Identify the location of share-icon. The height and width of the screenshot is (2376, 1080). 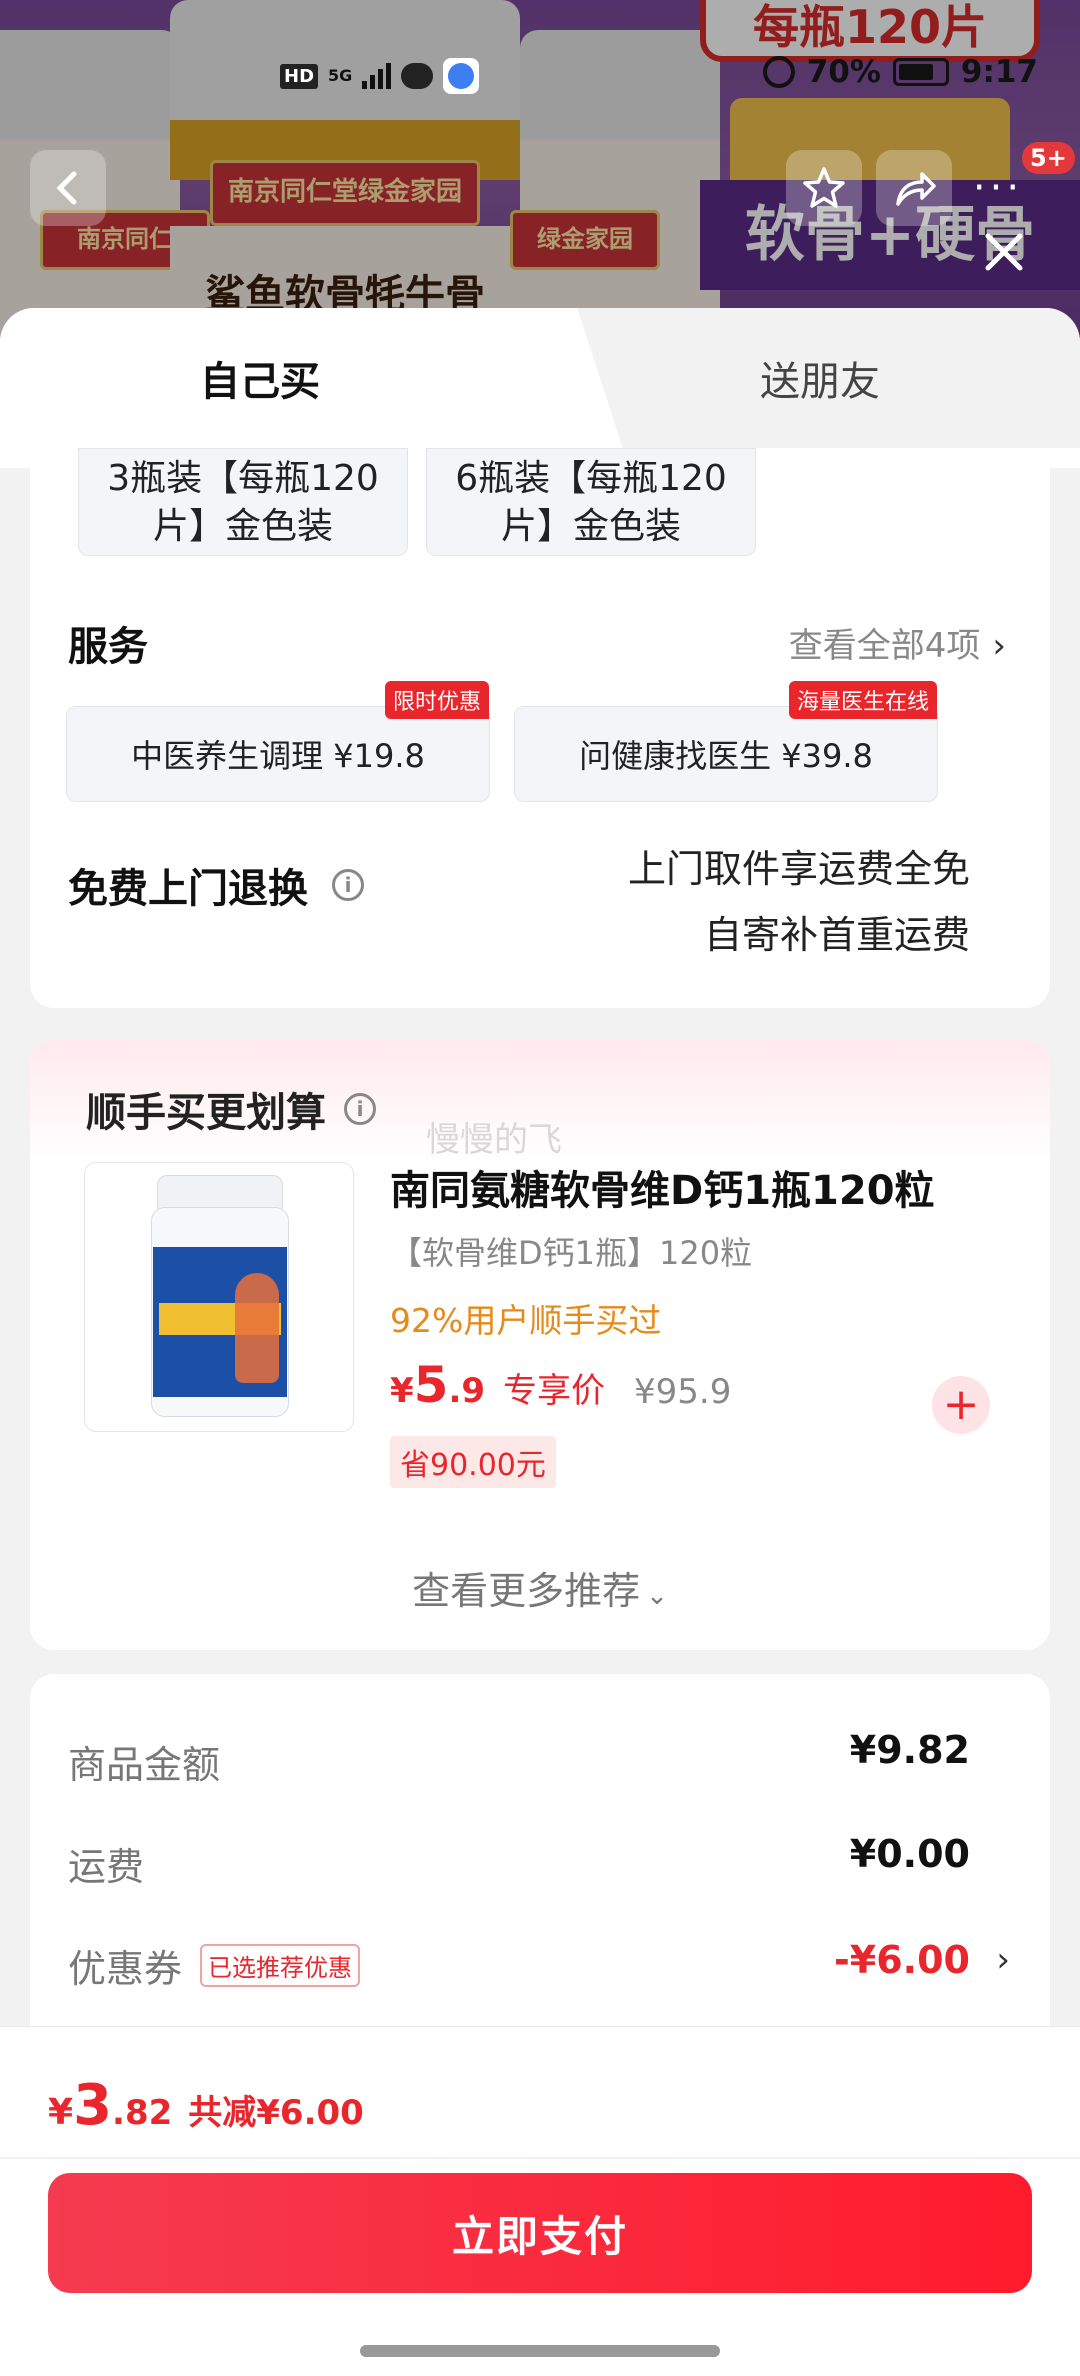
(916, 189).